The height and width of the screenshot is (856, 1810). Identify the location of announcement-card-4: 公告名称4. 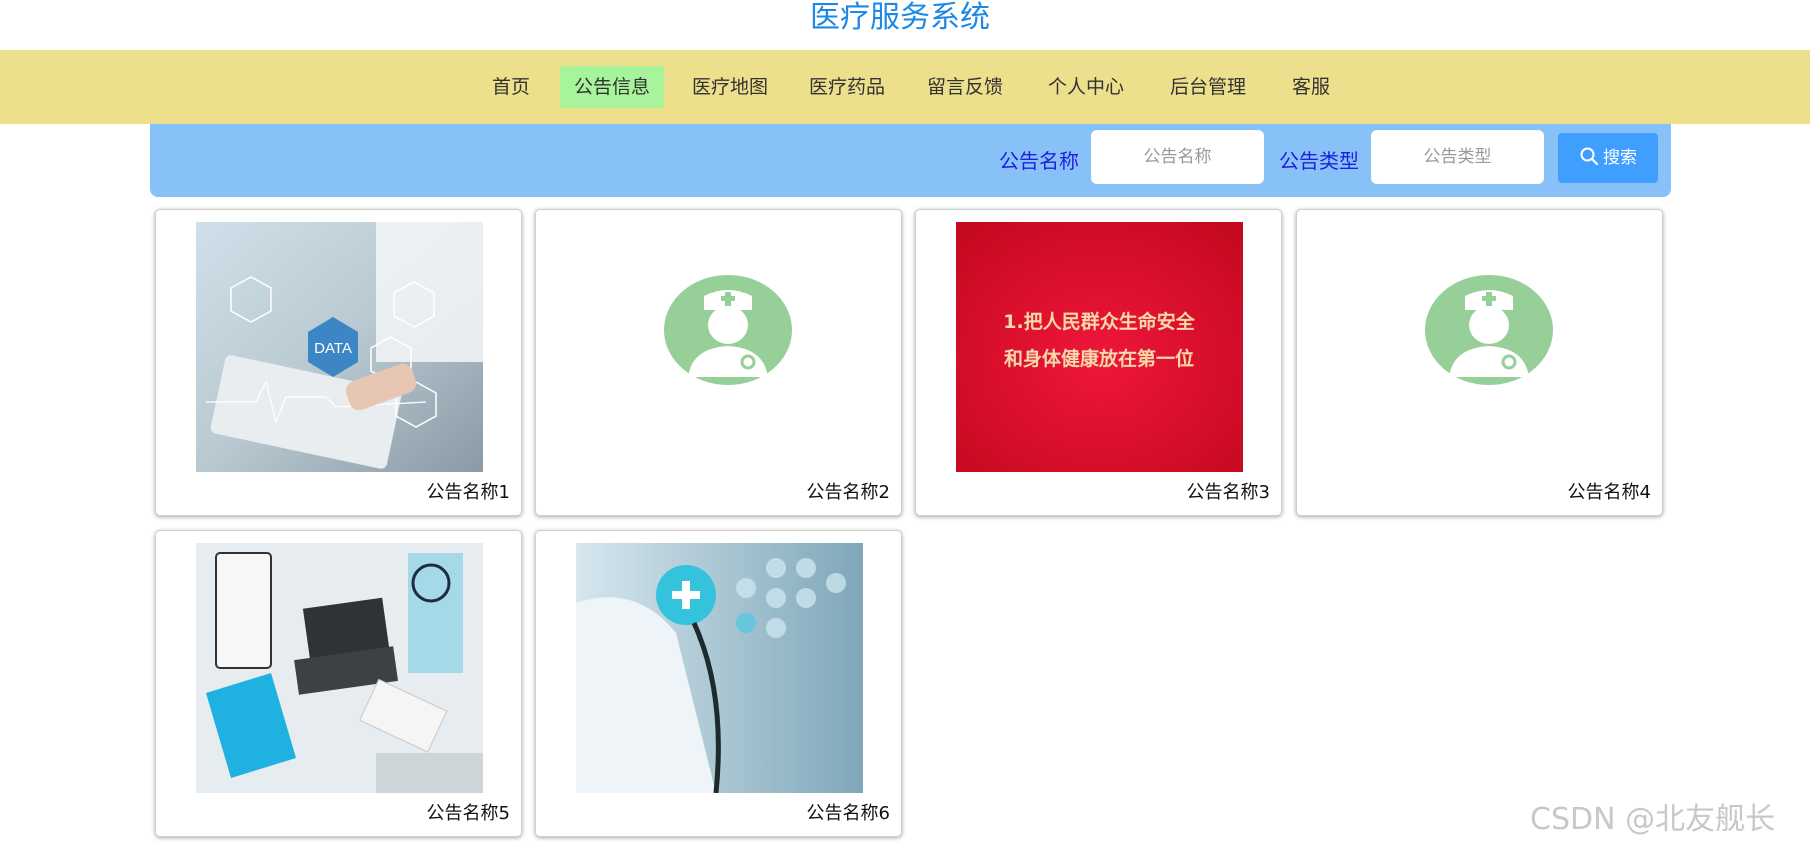
(1479, 362).